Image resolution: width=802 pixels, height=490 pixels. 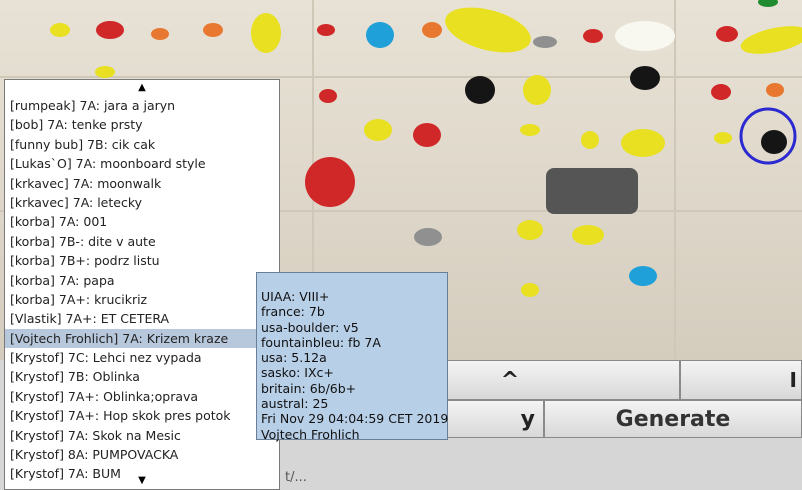 I want to click on tooltip-britain: britain: 6b/6b+, so click(x=309, y=388).